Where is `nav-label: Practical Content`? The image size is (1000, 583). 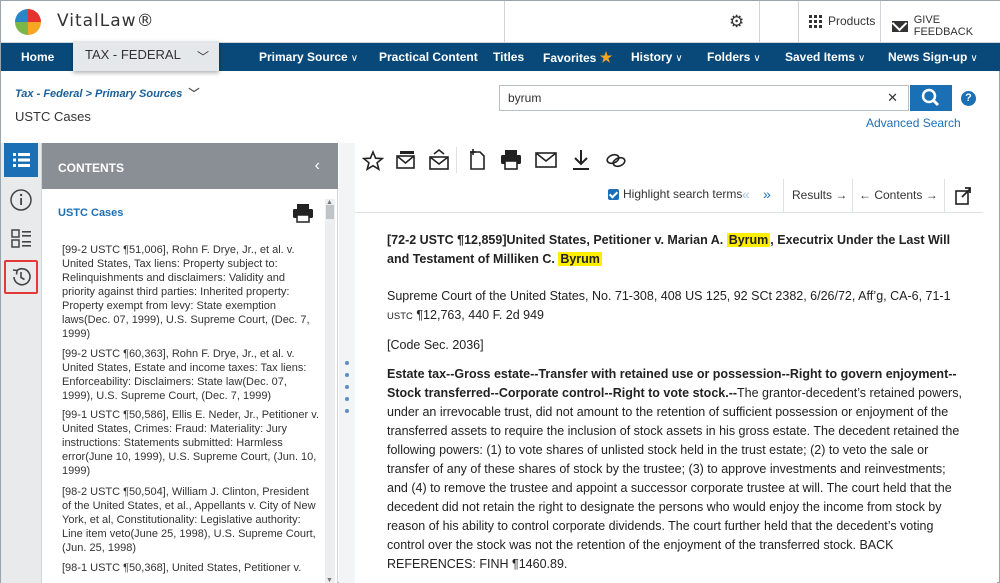 nav-label: Practical Content is located at coordinates (428, 57).